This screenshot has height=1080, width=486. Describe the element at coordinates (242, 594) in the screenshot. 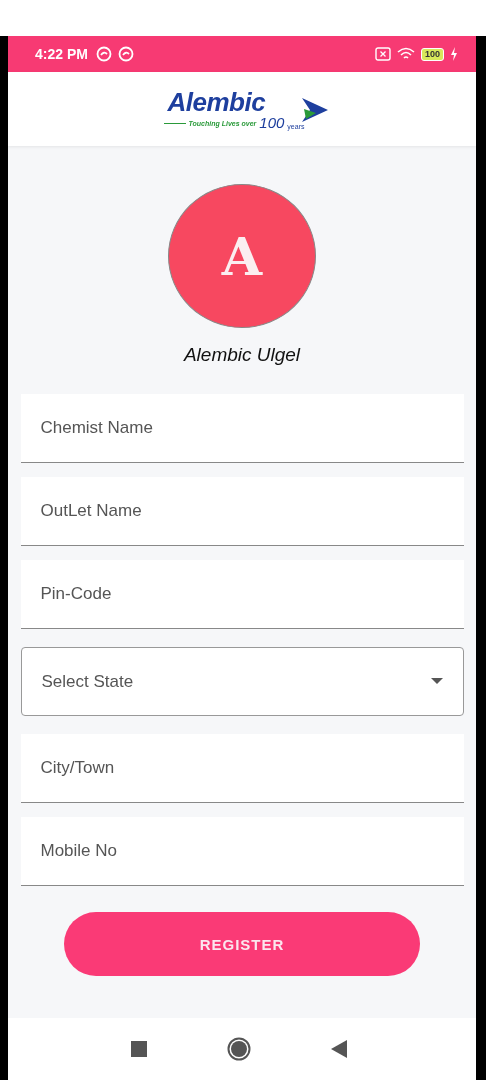

I see `input-field: Pin-Code` at that location.